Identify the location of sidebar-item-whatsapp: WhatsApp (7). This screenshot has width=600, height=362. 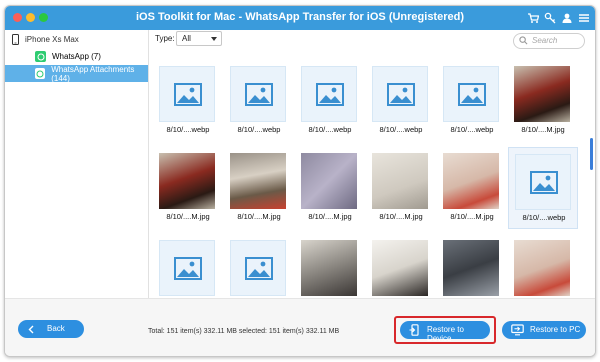
(76, 56).